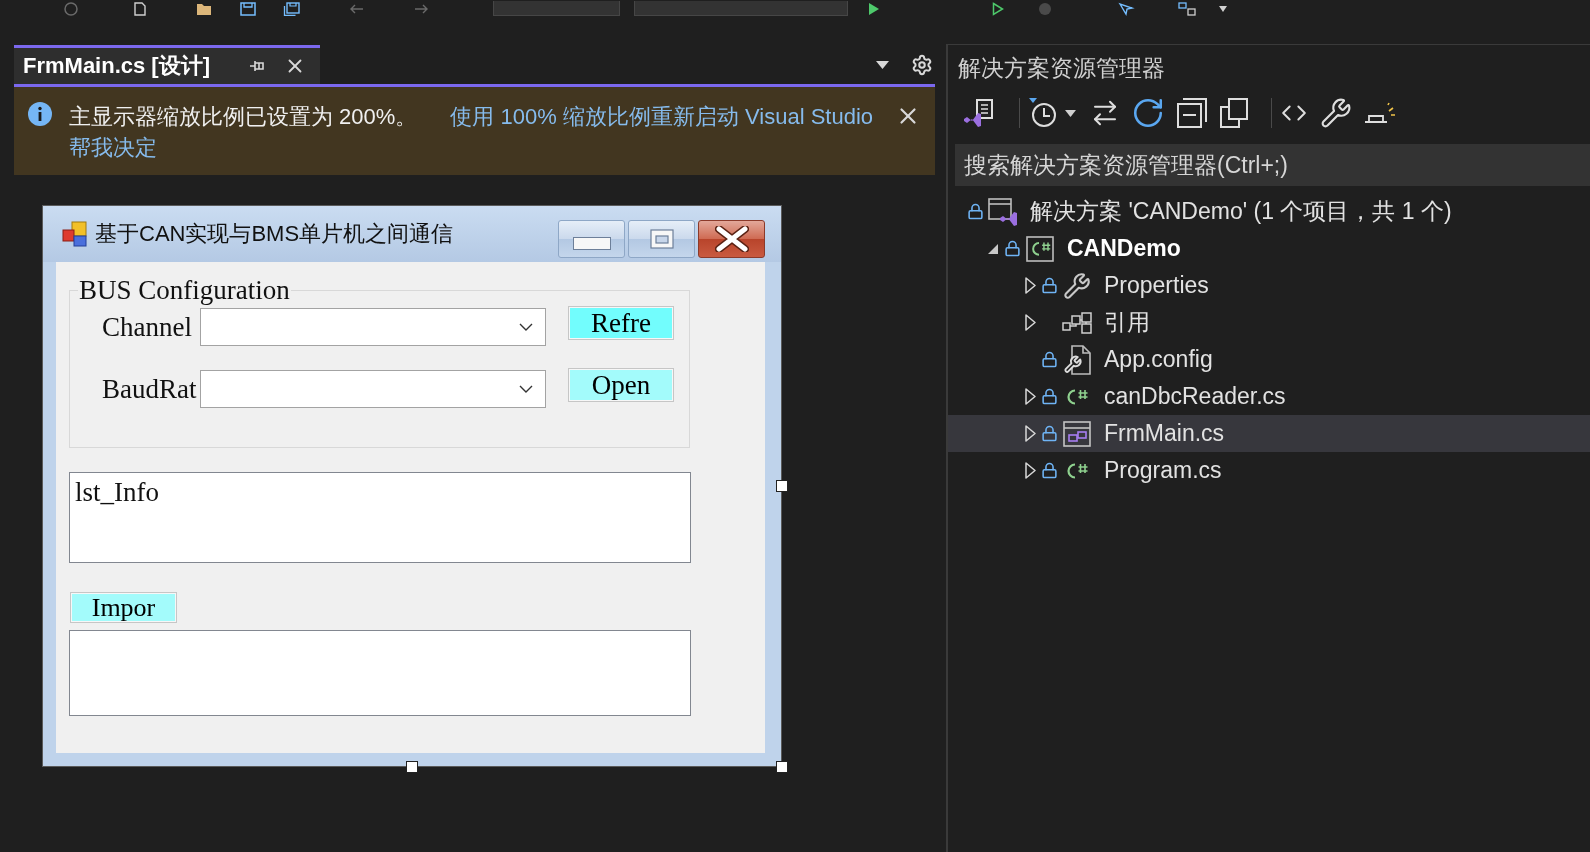  I want to click on sparkle-icon, so click(1380, 113).